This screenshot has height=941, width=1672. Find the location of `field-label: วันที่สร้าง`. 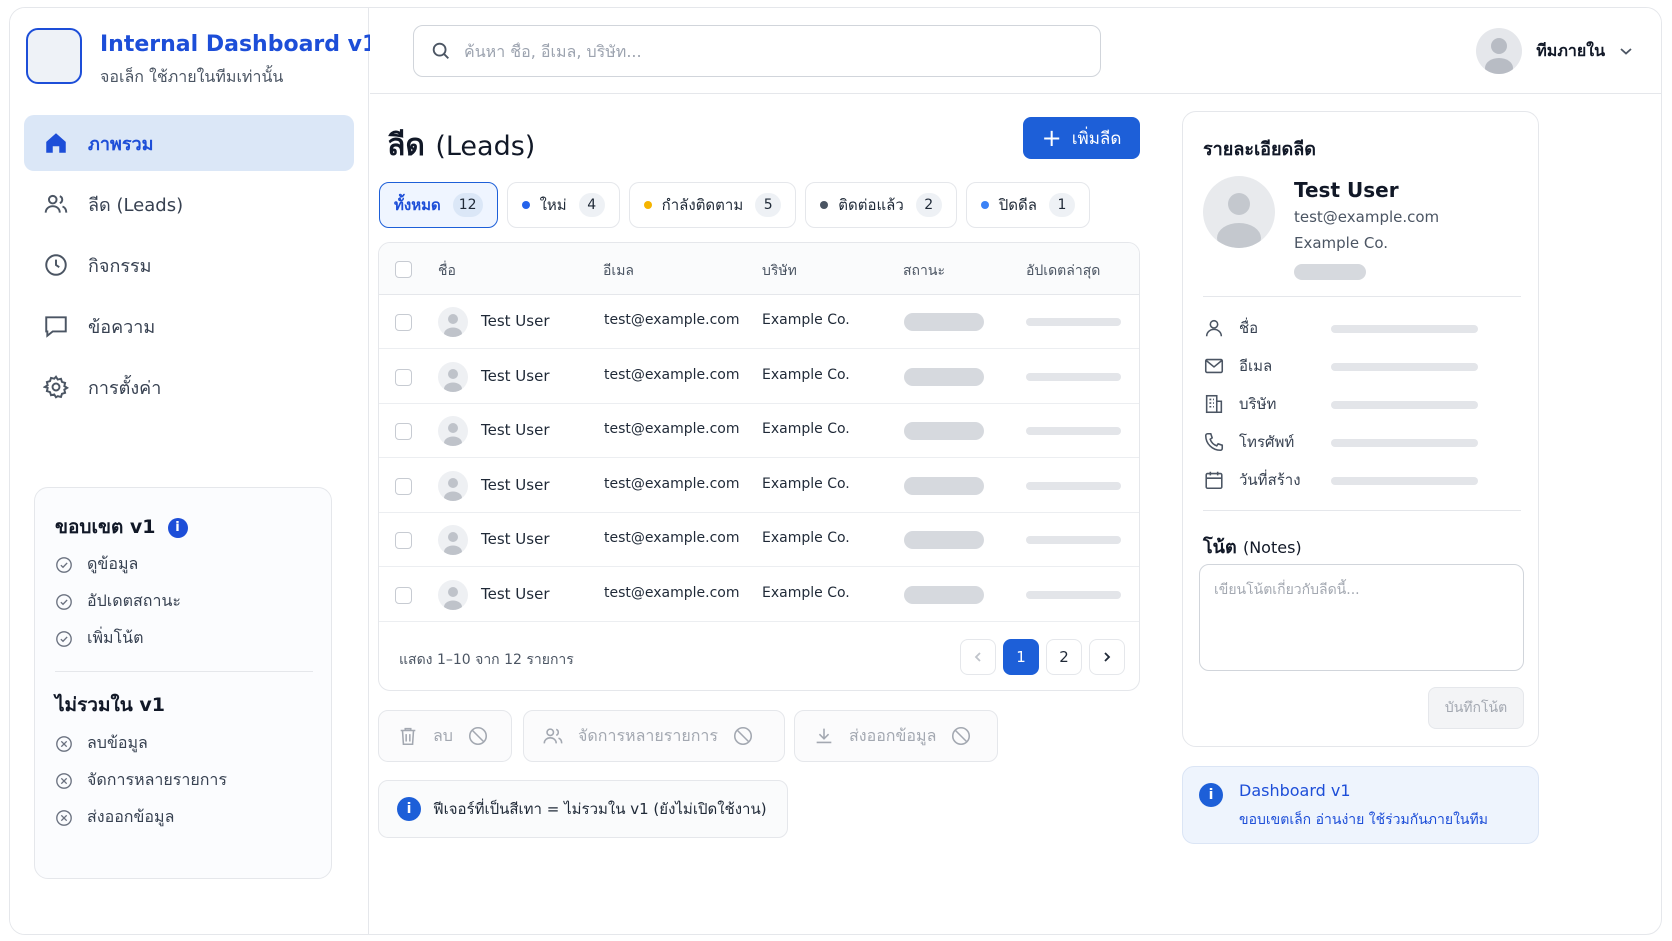

field-label: วันที่สร้าง is located at coordinates (1270, 480).